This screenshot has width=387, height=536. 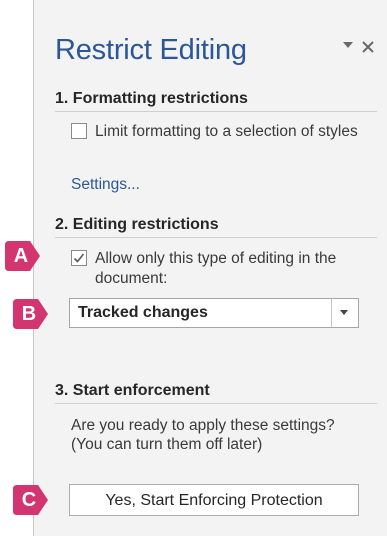 What do you see at coordinates (216, 393) in the screenshot?
I see `start-enforcement-heading: 3. Start enforcement` at bounding box center [216, 393].